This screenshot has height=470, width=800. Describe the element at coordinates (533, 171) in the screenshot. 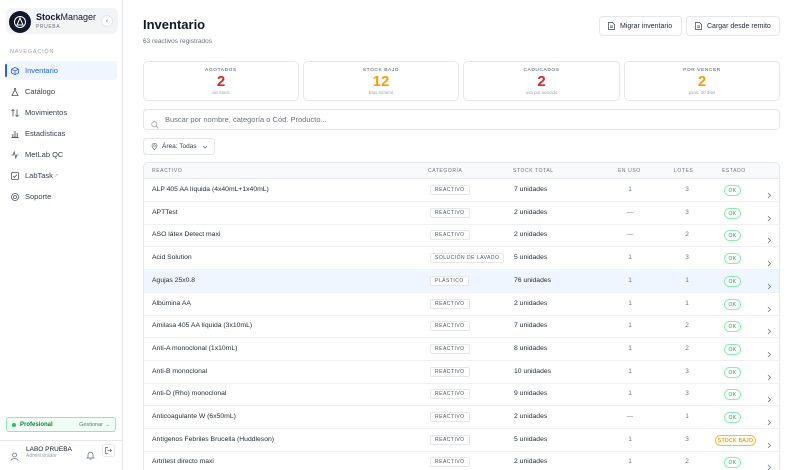

I see `column-header-stock: STOCK TOTAL` at that location.